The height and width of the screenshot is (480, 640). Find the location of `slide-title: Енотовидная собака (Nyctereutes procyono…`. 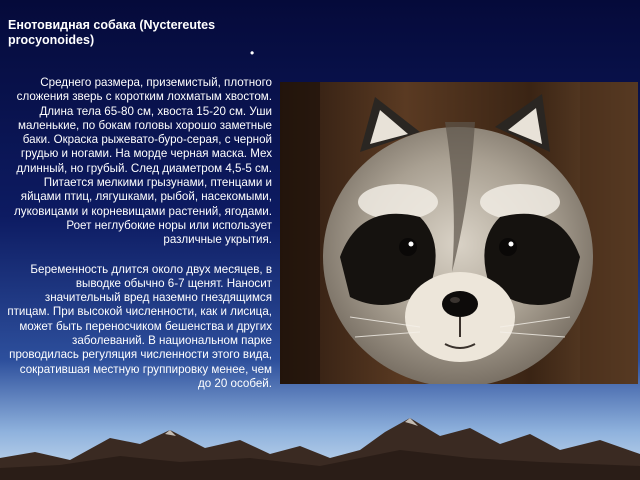

slide-title: Енотовидная собака (Nyctereutes procyono… is located at coordinates (112, 32).